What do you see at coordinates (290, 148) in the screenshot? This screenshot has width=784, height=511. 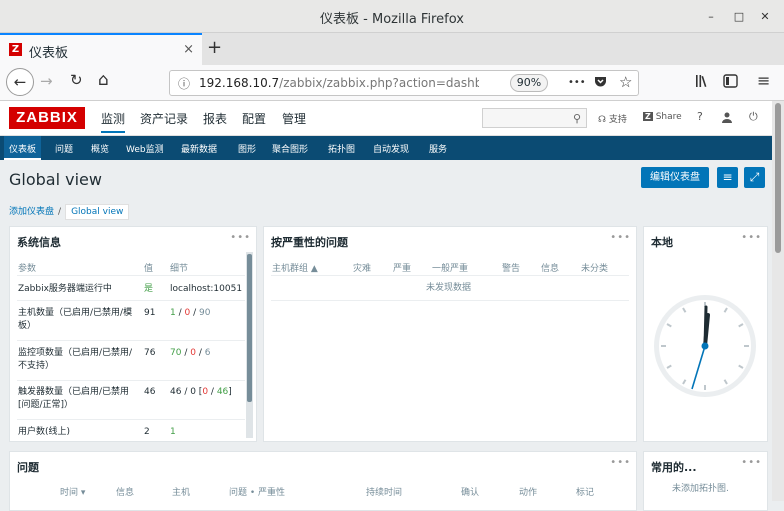 I see `submenu-screens: 聚合图形` at bounding box center [290, 148].